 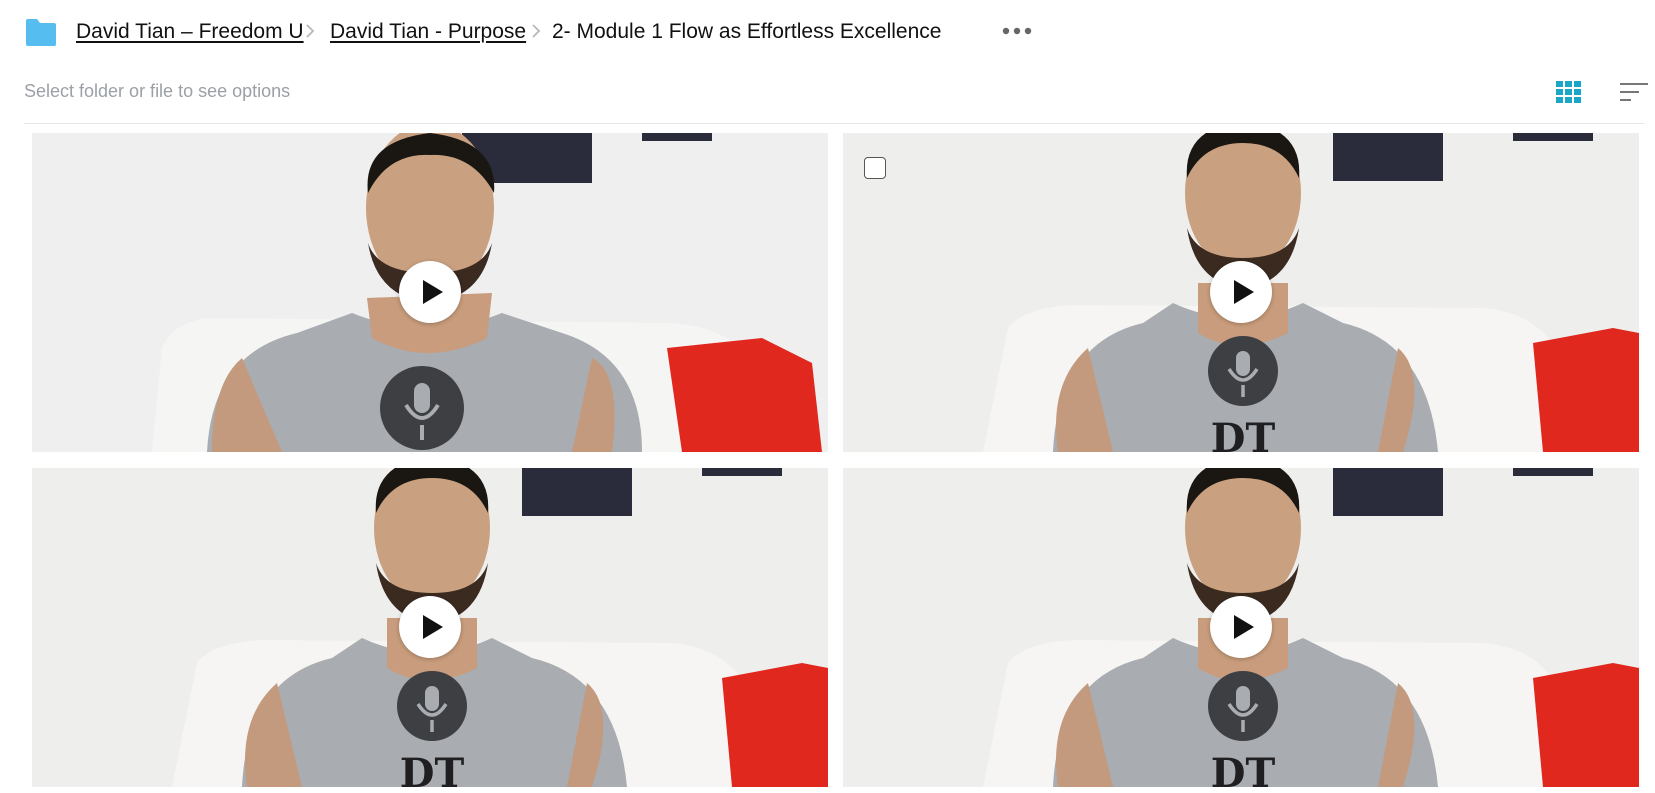 I want to click on select-checkbox, so click(x=875, y=168).